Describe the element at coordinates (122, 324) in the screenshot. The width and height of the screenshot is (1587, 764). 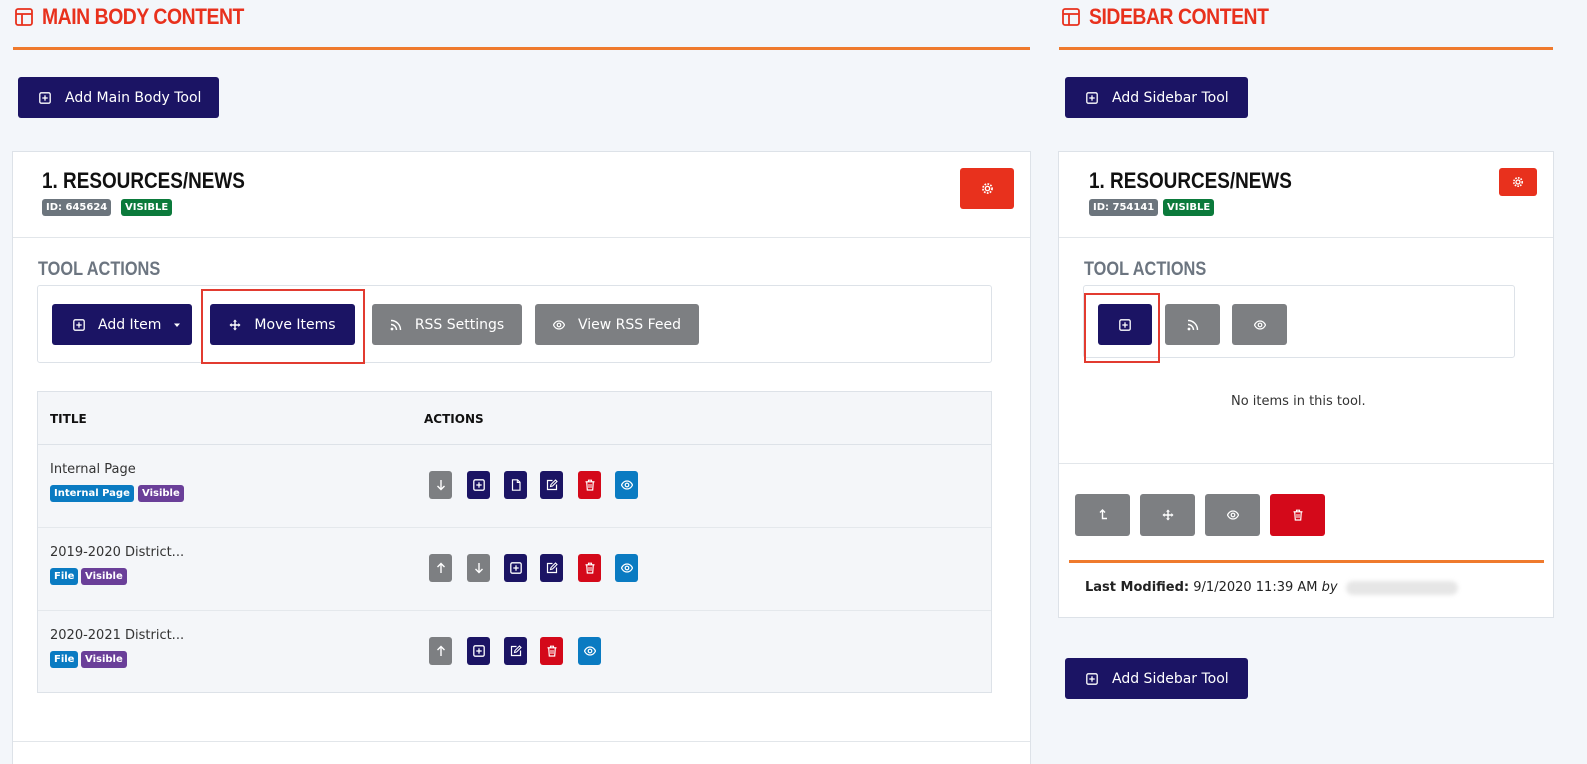
I see `add-item-button: Add Item` at that location.